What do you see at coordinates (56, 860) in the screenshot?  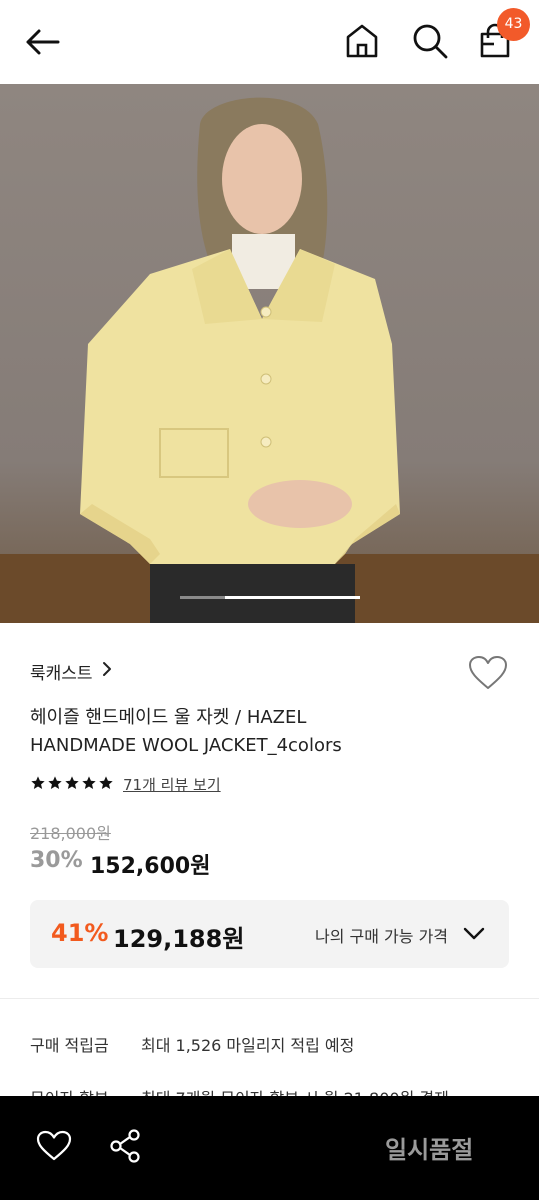 I see `discount-rate: 30%` at bounding box center [56, 860].